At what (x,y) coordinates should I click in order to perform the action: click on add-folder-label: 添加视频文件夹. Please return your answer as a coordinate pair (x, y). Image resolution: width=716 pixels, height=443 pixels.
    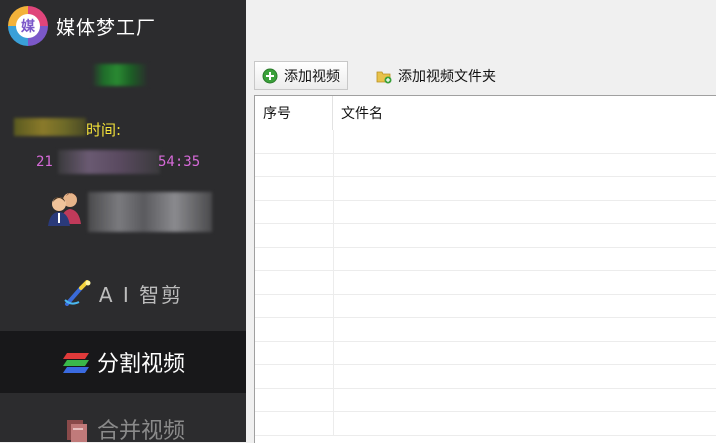
    Looking at the image, I should click on (447, 76).